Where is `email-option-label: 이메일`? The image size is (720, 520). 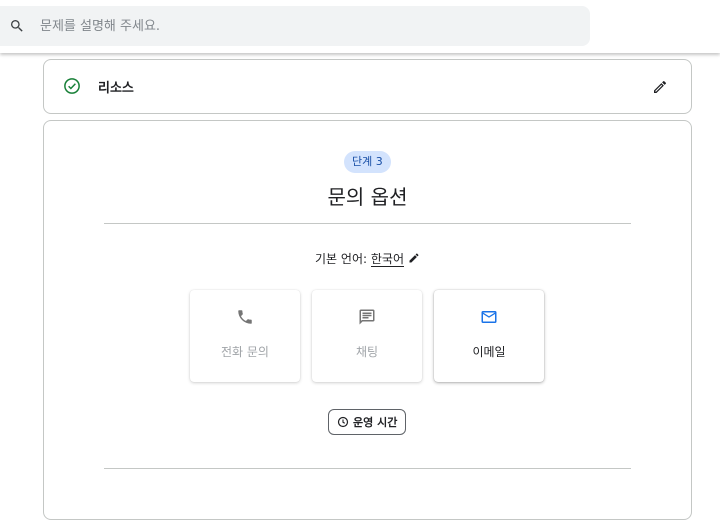 email-option-label: 이메일 is located at coordinates (489, 352).